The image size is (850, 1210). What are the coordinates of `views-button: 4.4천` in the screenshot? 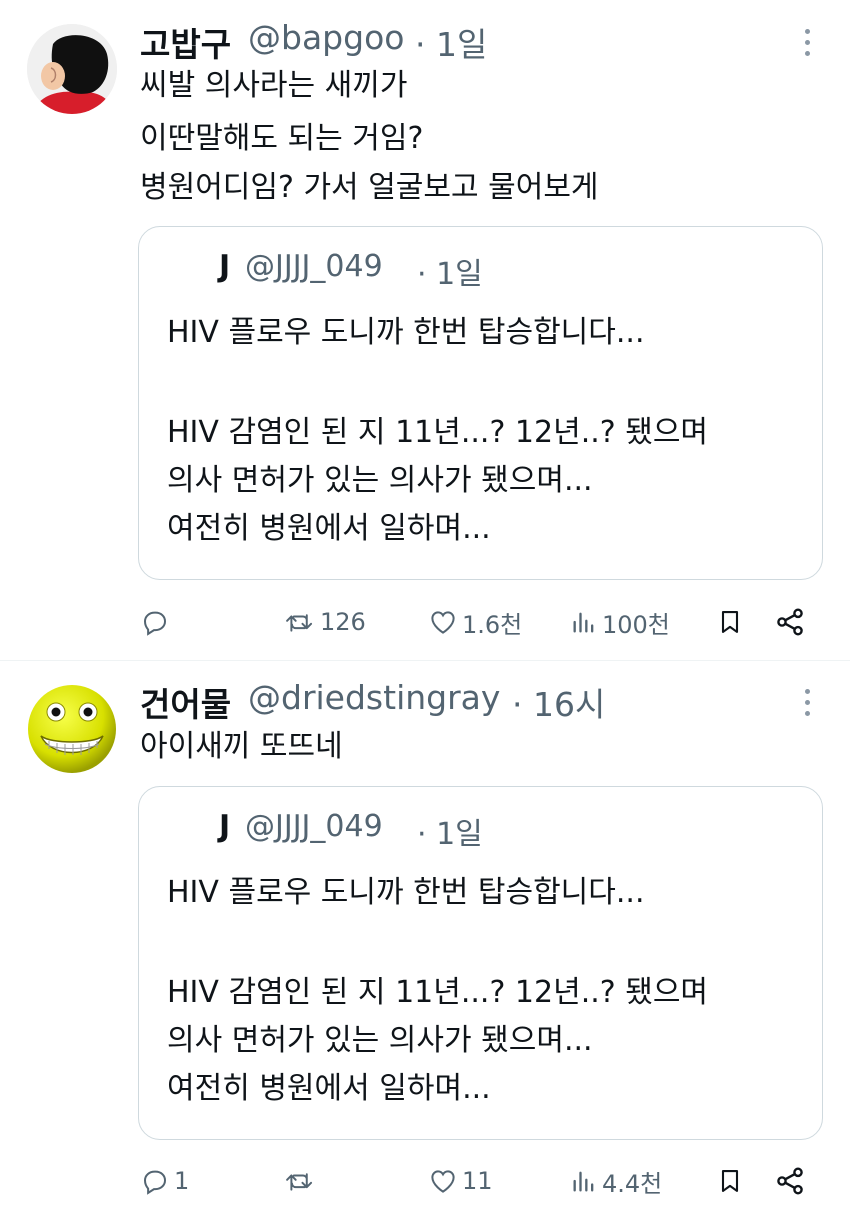 It's located at (616, 1181).